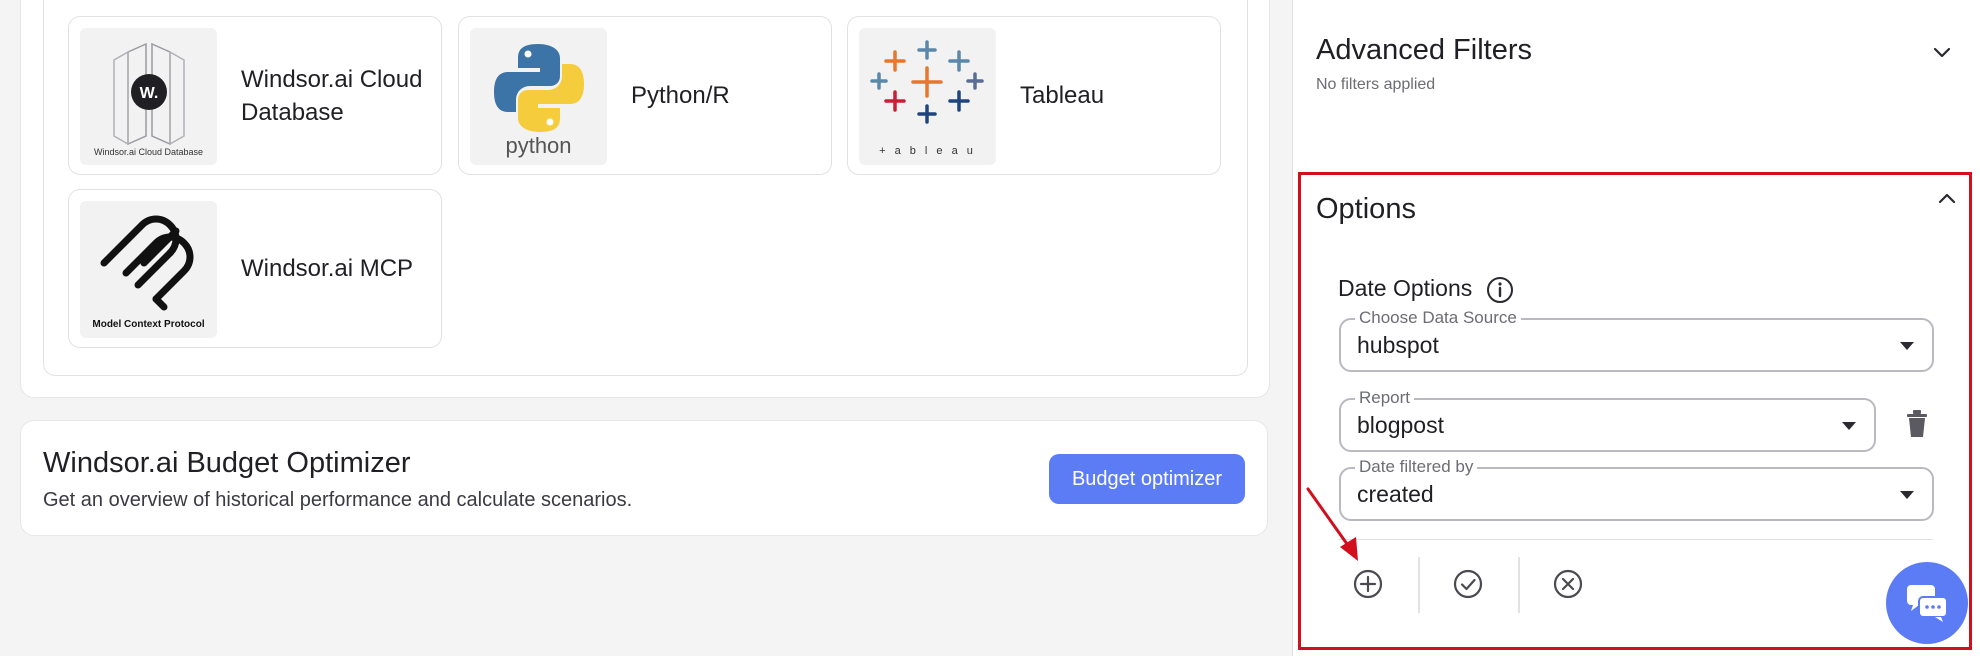  What do you see at coordinates (332, 95) in the screenshot?
I see `tile-label: Windsor.ai Cloud Database` at bounding box center [332, 95].